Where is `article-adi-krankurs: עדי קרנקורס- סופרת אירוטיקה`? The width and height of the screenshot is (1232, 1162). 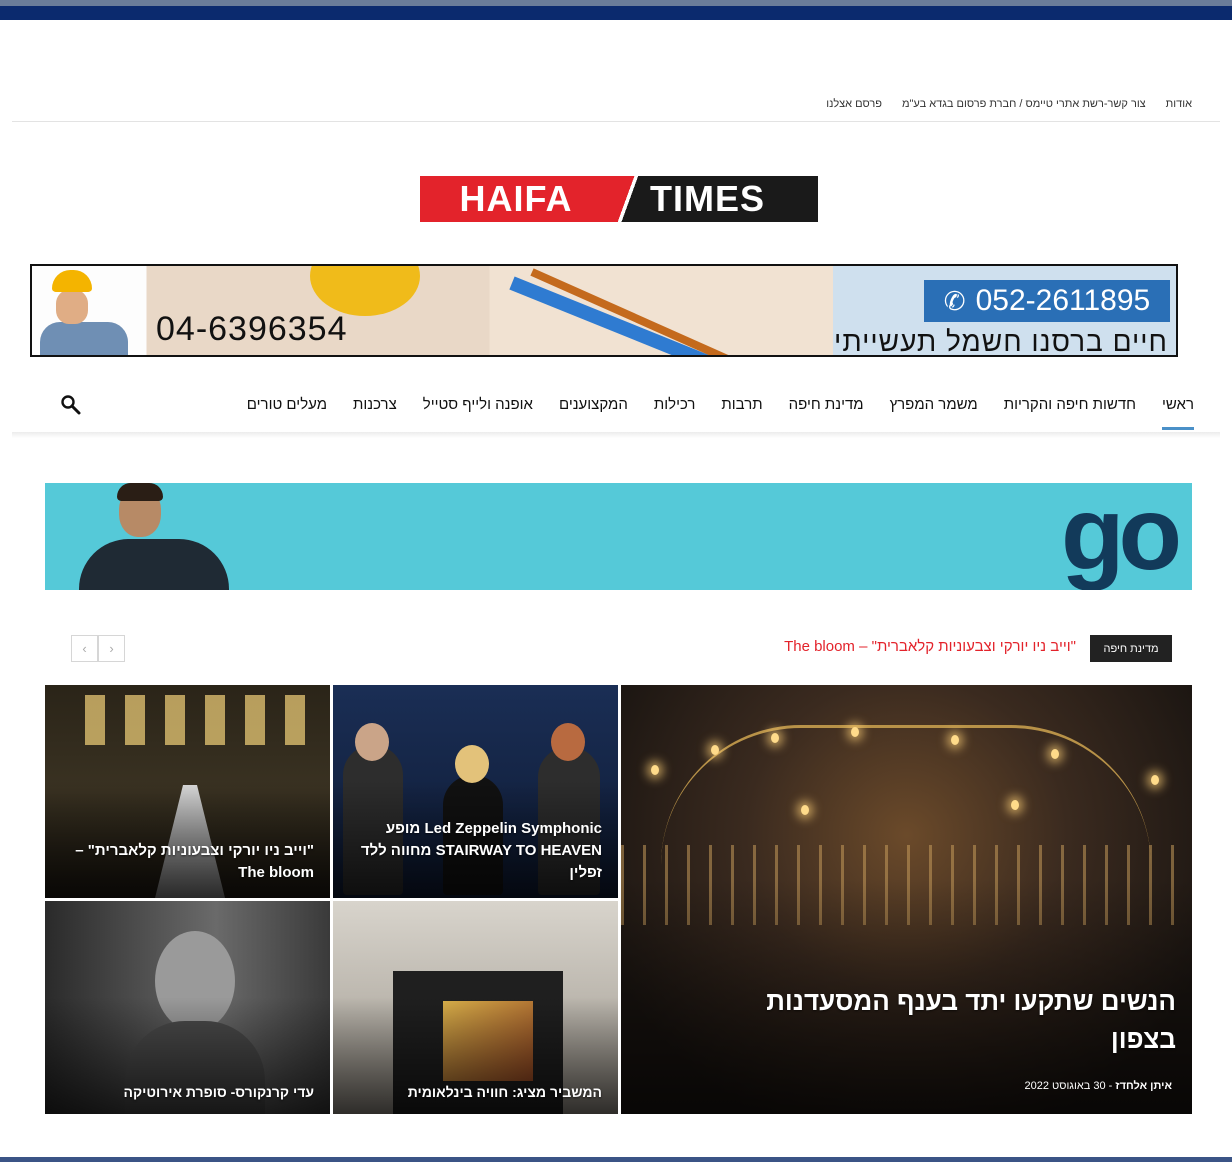 article-adi-krankurs: עדי קרנקורס- סופרת אירוטיקה is located at coordinates (187, 1007).